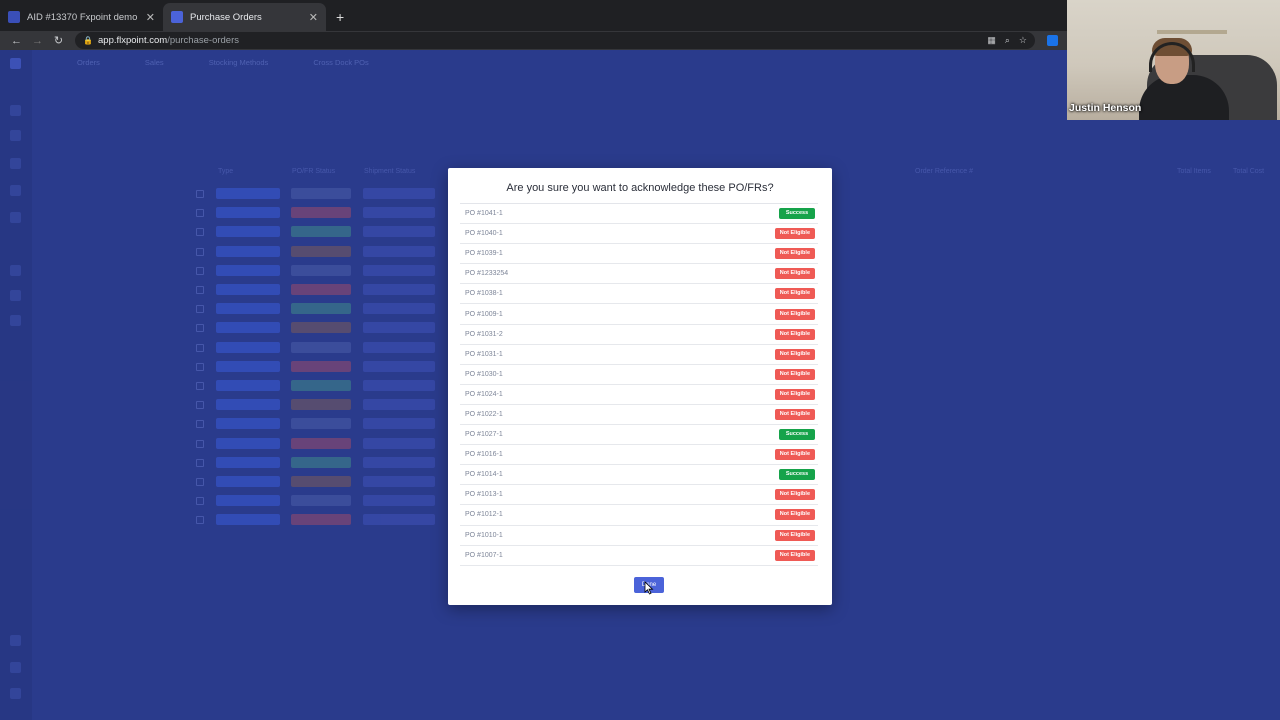  What do you see at coordinates (15, 295) in the screenshot?
I see `nav-settings-icon` at bounding box center [15, 295].